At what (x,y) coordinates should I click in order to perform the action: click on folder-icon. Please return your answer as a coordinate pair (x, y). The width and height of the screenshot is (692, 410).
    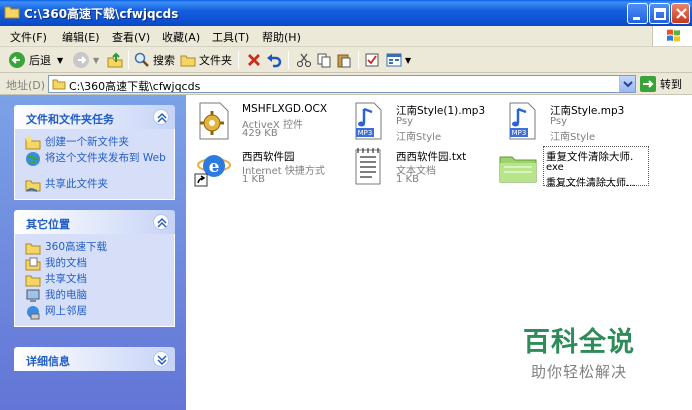
    Looking at the image, I should click on (33, 249).